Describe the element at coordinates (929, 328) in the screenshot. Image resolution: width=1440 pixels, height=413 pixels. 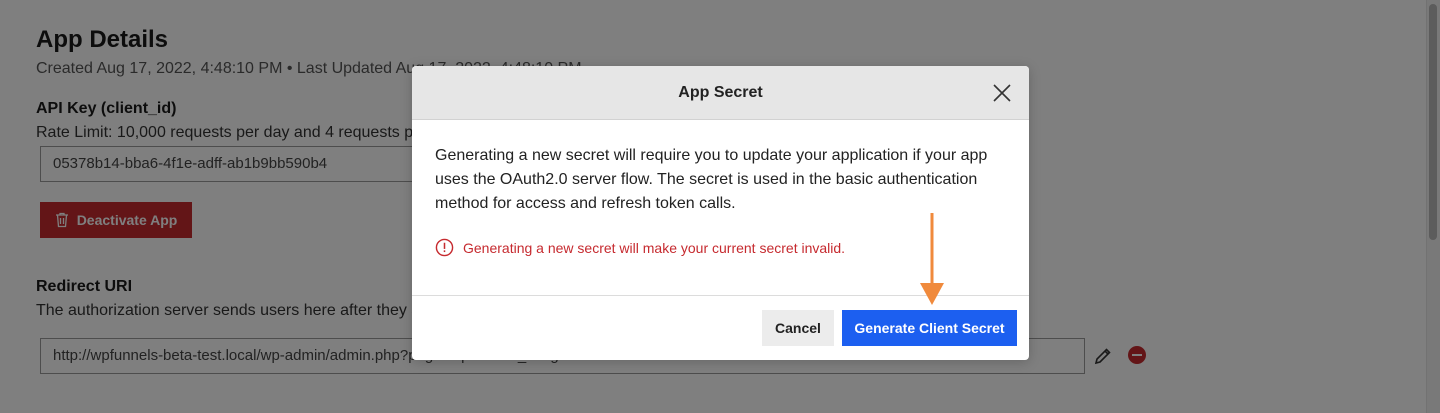
I see `generate-client-secret-button: Generate Client Secret` at that location.